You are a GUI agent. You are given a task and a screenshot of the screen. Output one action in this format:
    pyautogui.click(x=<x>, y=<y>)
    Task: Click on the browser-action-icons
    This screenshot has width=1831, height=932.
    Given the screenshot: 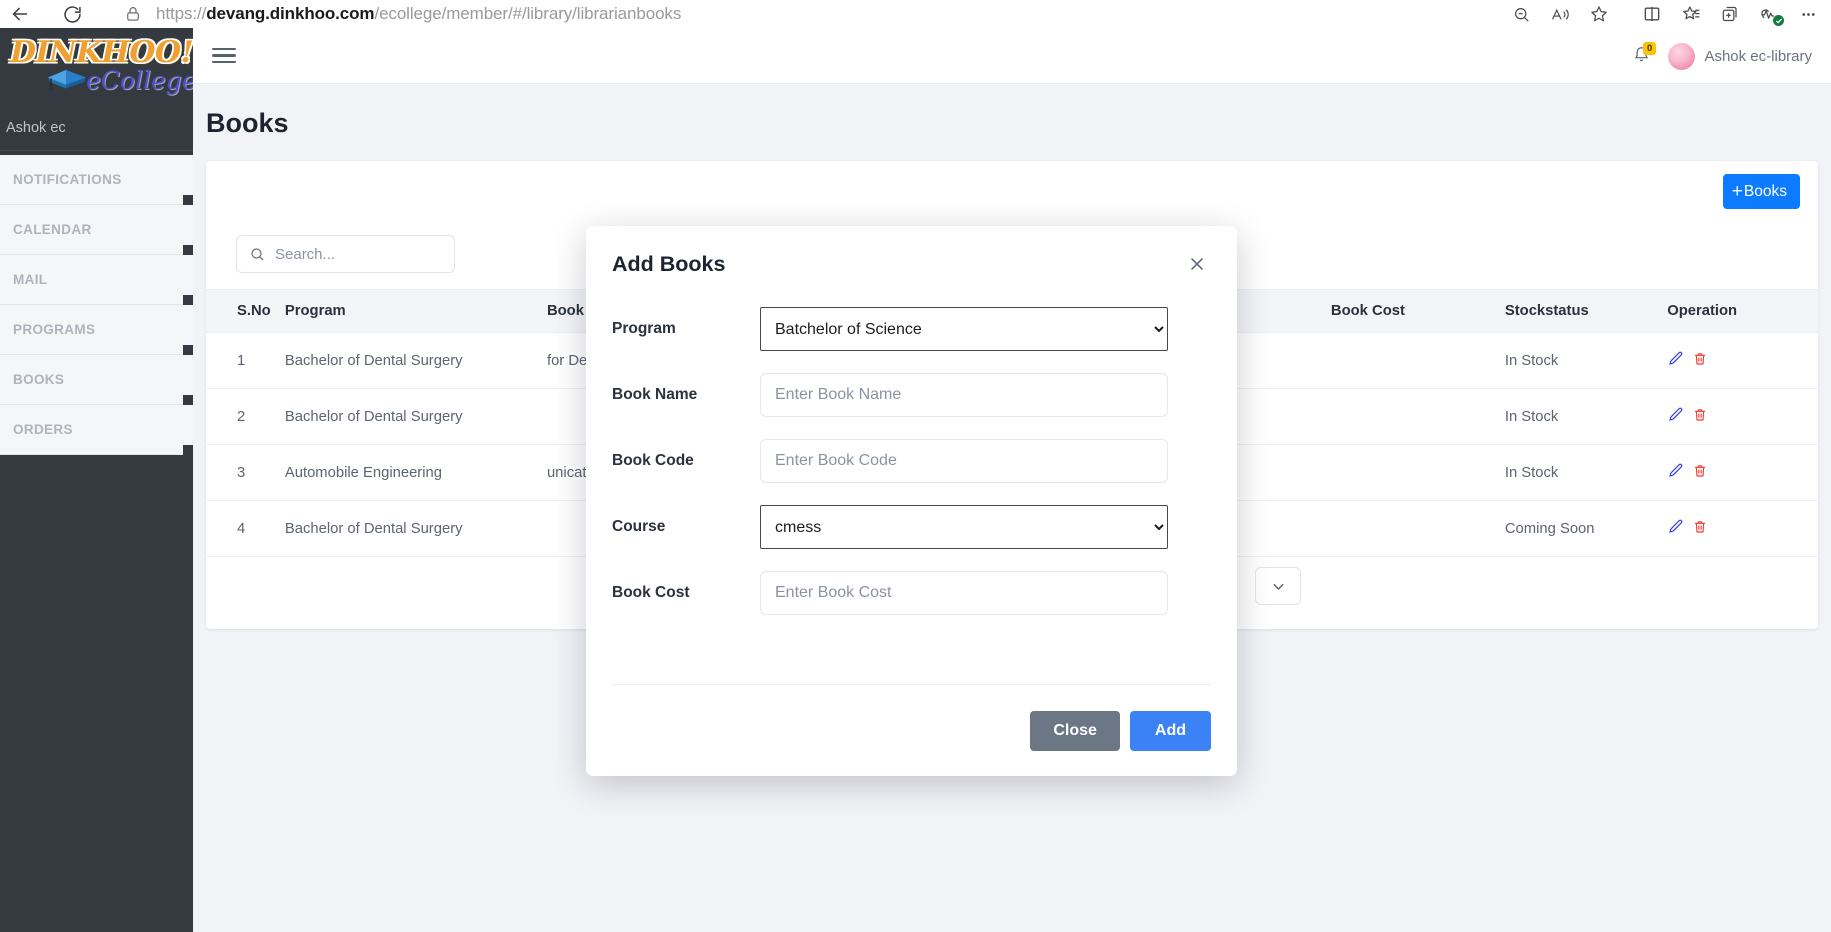 What is the action you would take?
    pyautogui.click(x=1664, y=14)
    